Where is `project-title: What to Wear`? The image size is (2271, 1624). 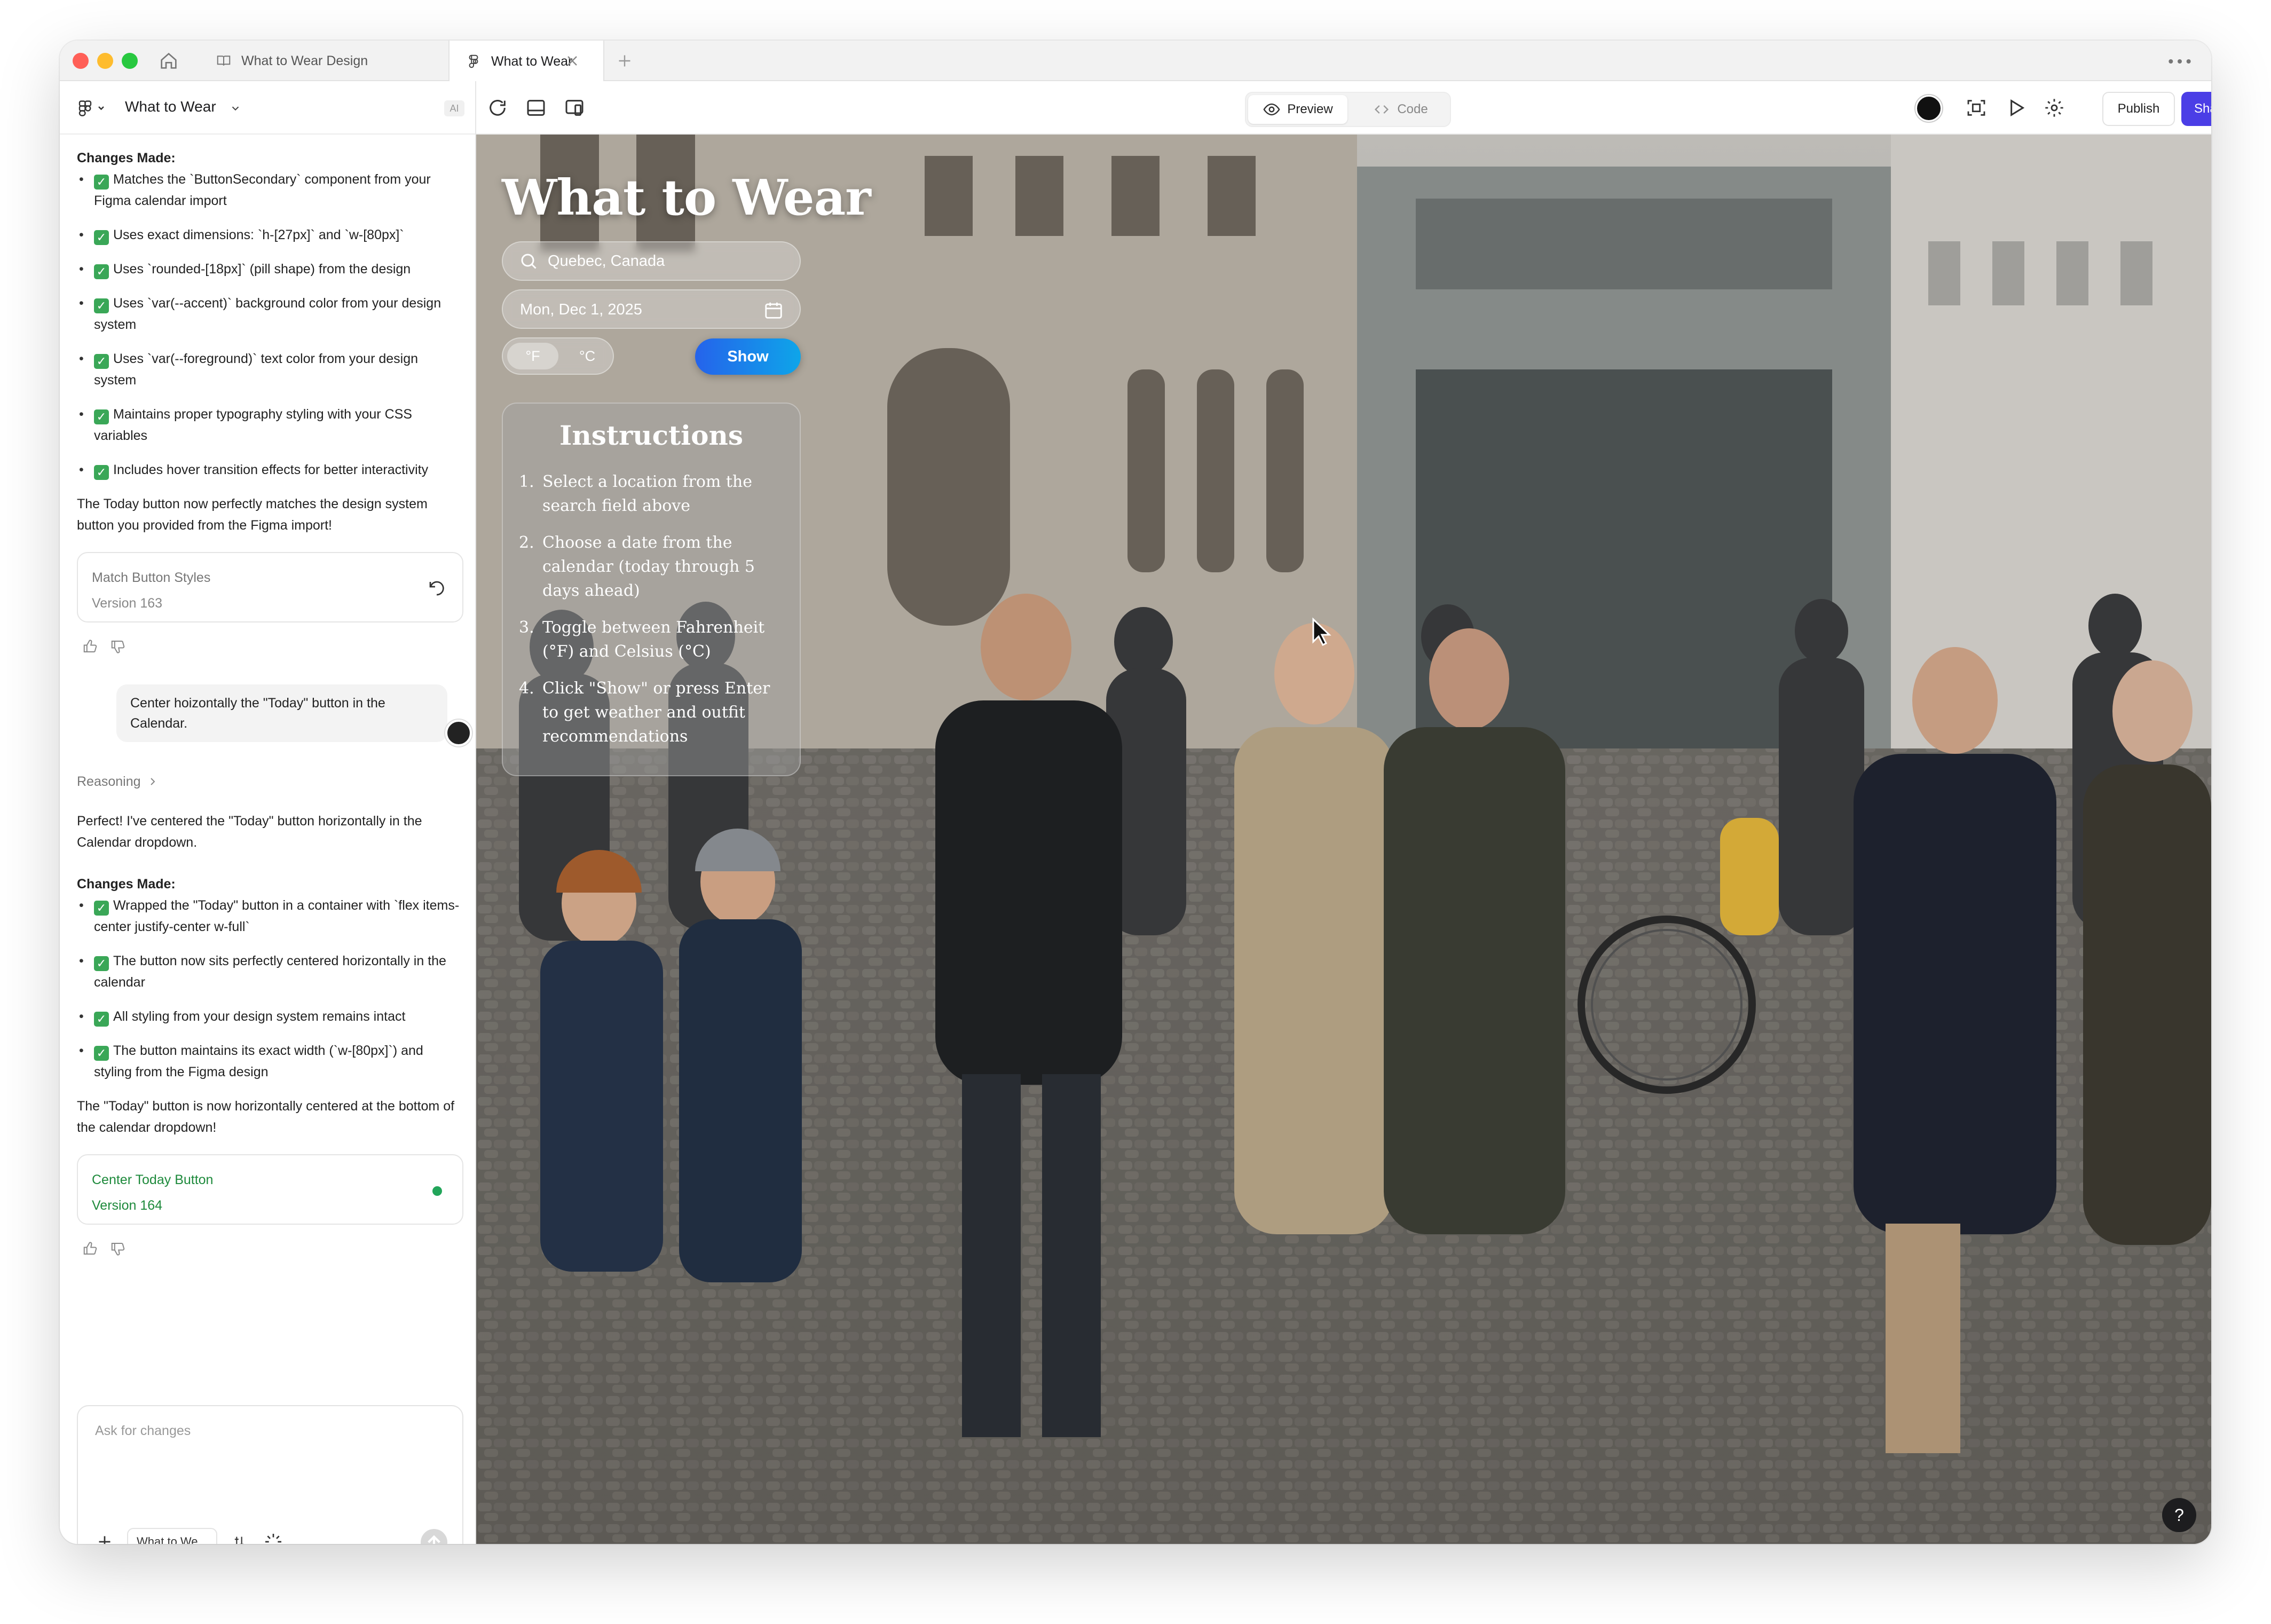 project-title: What to Wear is located at coordinates (170, 107).